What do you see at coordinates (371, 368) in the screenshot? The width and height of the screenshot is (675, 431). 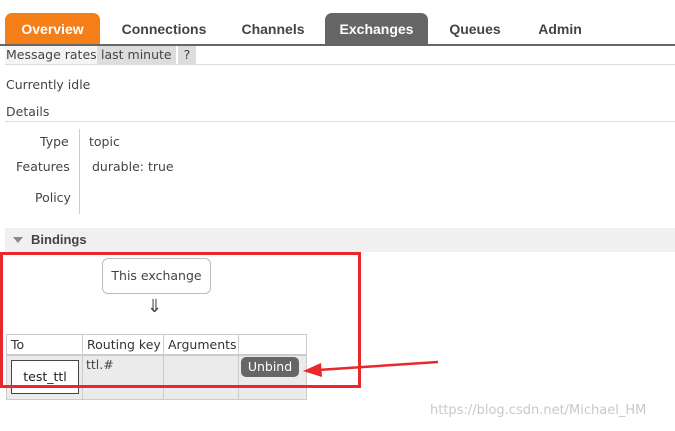 I see `annotation-arrow` at bounding box center [371, 368].